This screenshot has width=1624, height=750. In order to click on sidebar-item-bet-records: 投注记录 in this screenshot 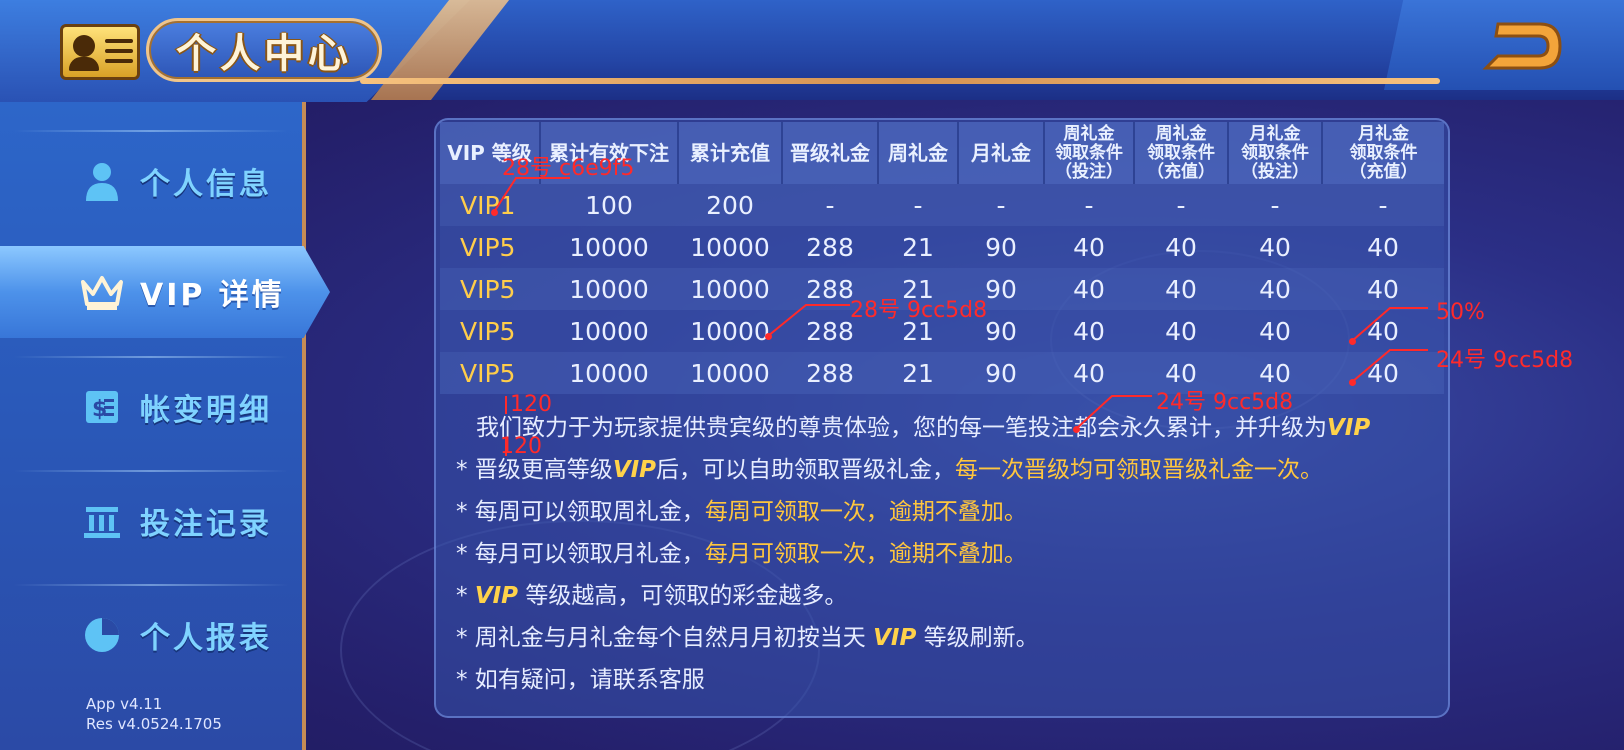, I will do `click(151, 519)`.